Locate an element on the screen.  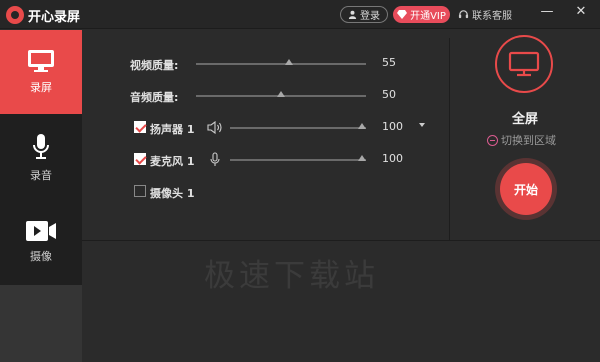
speaker-volume-icon is located at coordinates (214, 127).